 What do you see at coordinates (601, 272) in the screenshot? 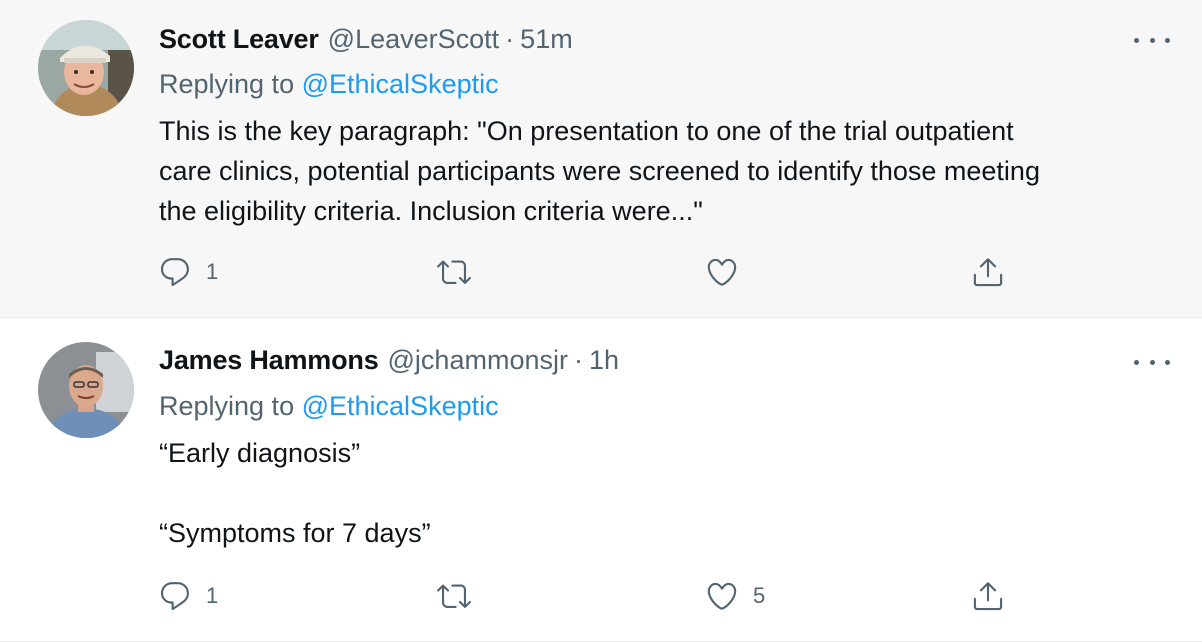
I see `tweet-actions: 1` at bounding box center [601, 272].